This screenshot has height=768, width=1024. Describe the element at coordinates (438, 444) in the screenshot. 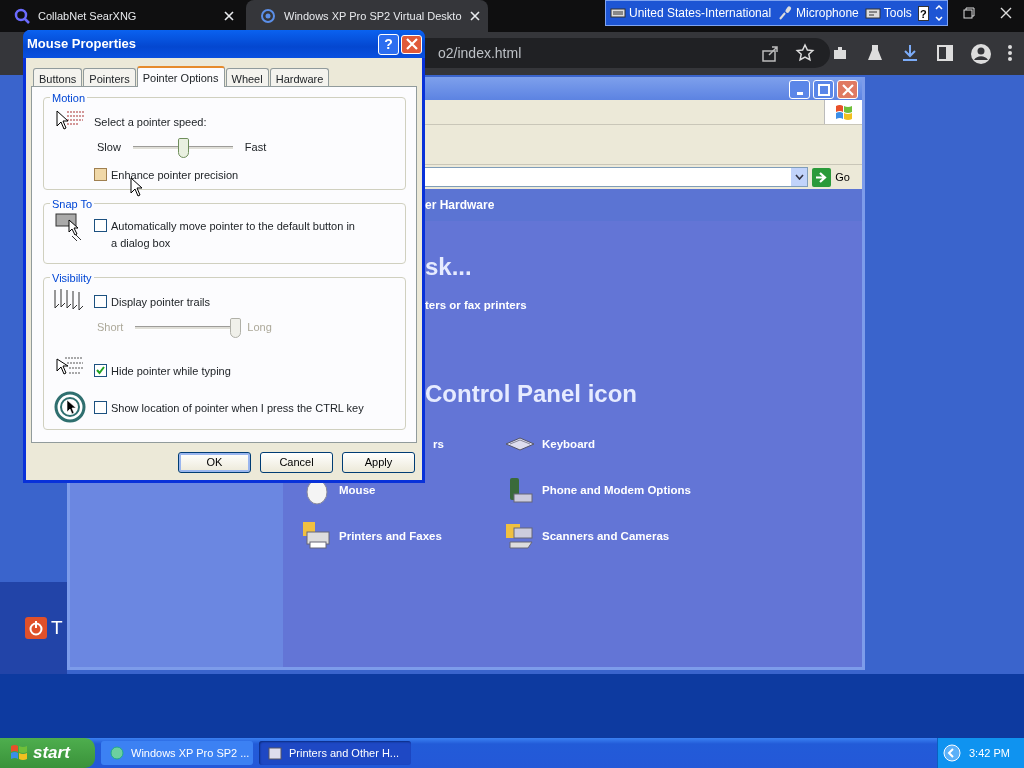

I see `control-panel-item: rs` at that location.